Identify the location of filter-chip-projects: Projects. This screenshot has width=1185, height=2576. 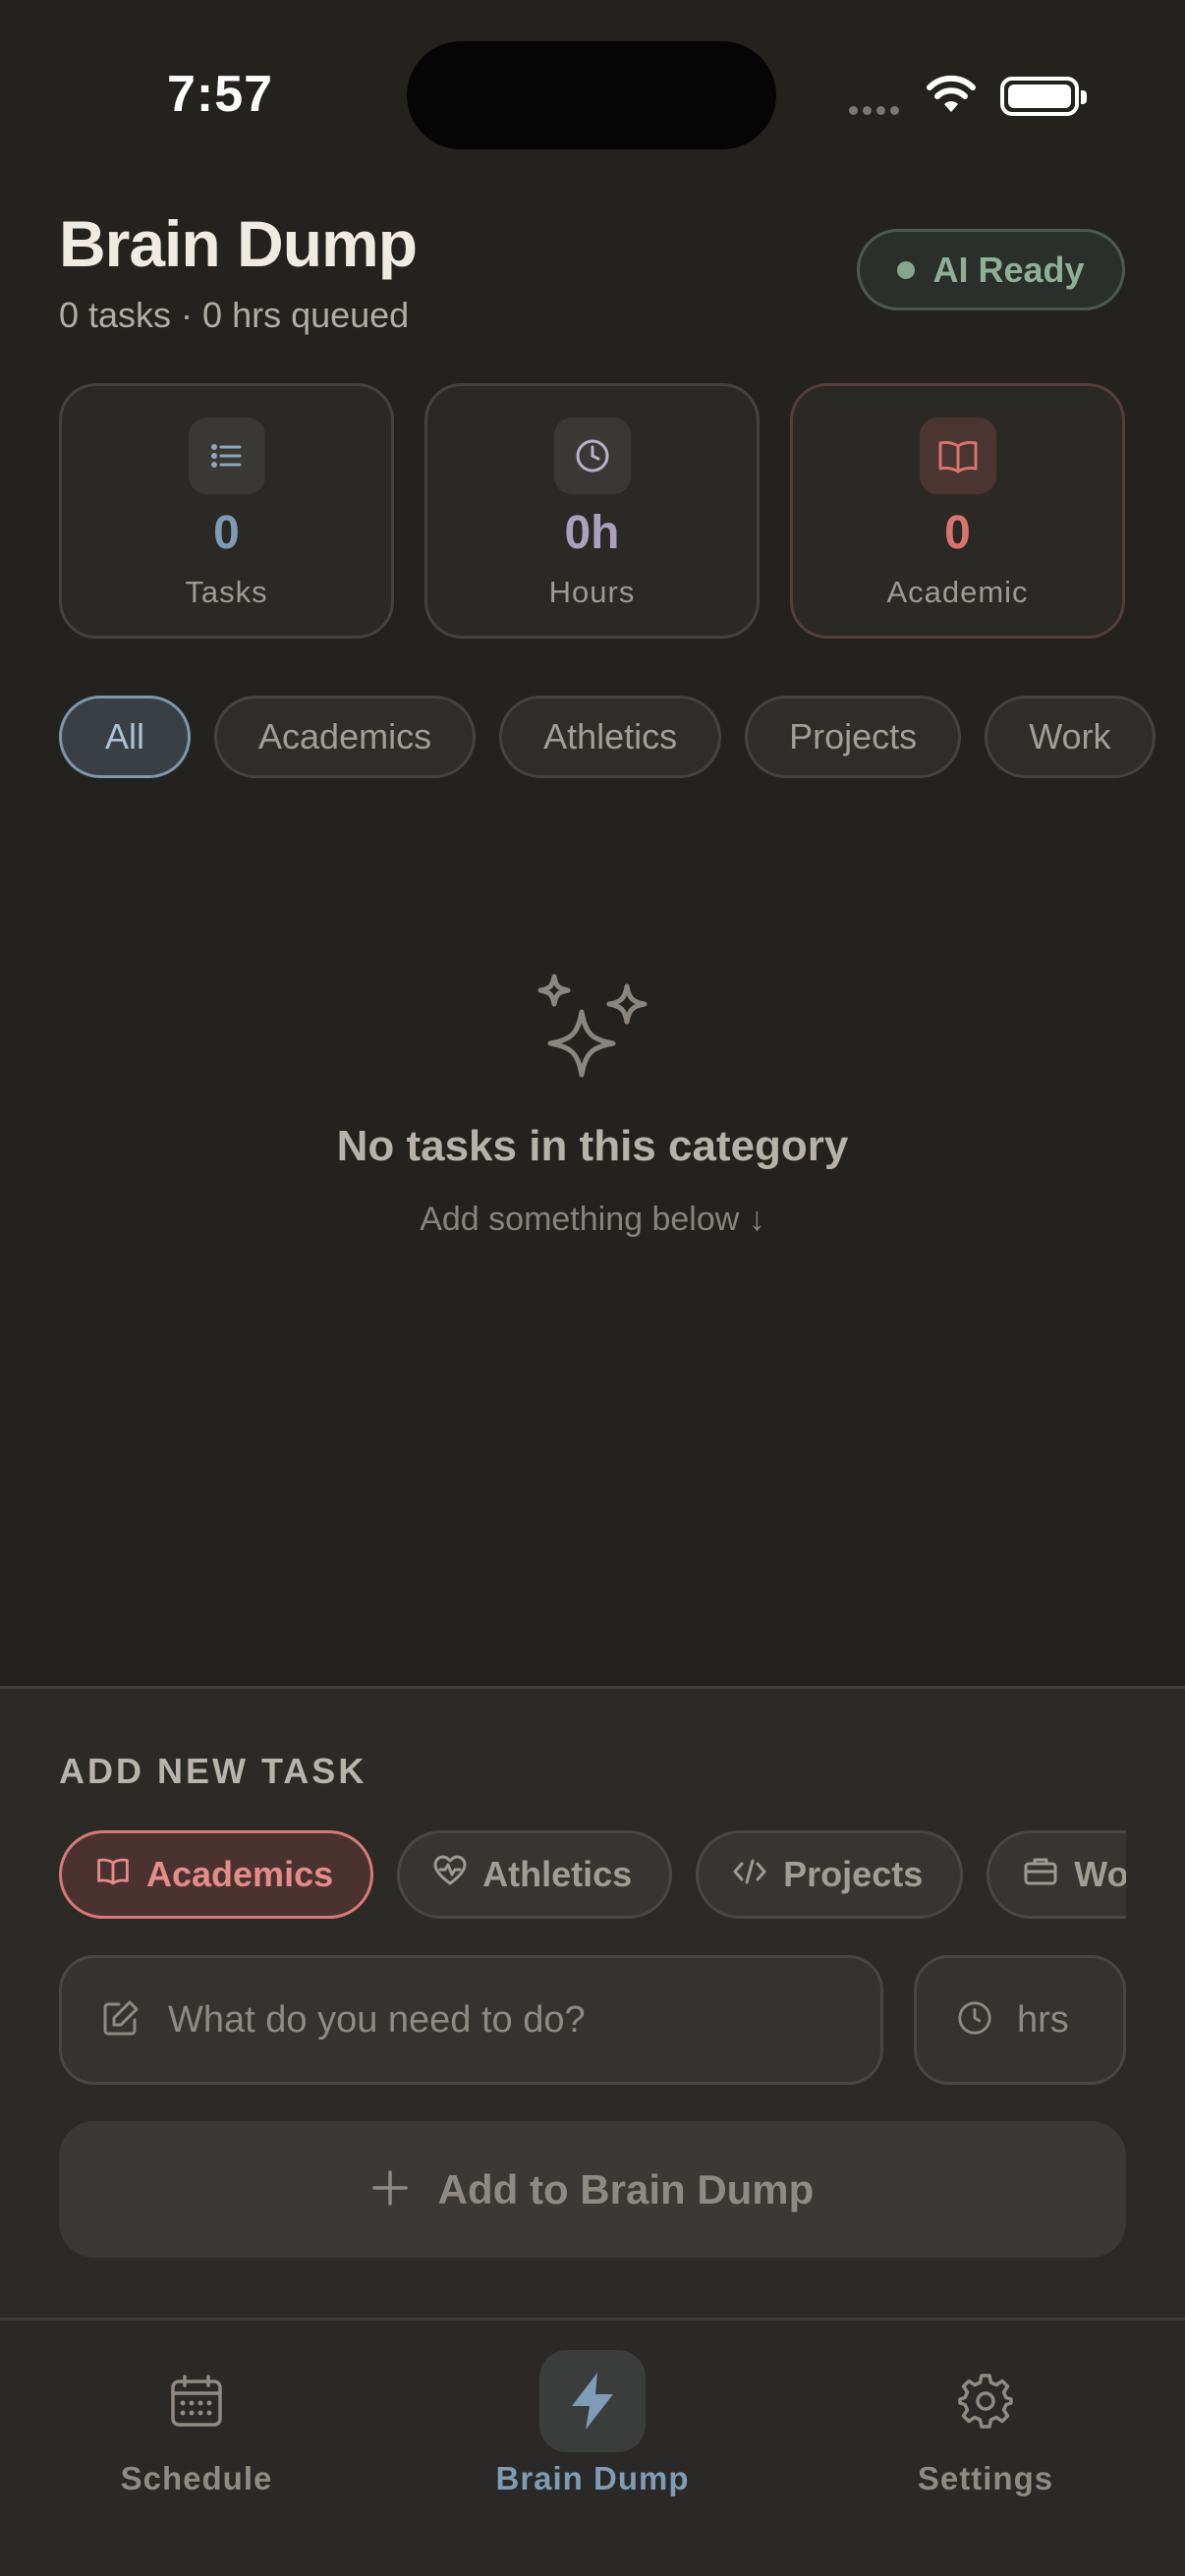
(854, 737).